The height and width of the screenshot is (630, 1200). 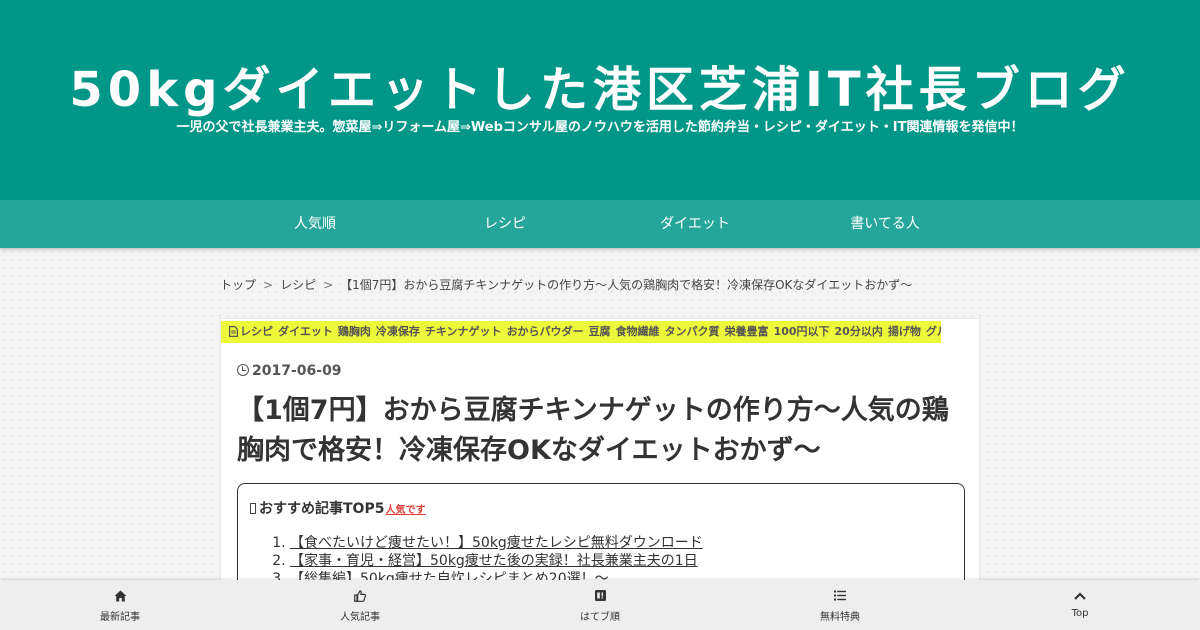 I want to click on category-tag: ダイエット, so click(x=305, y=331).